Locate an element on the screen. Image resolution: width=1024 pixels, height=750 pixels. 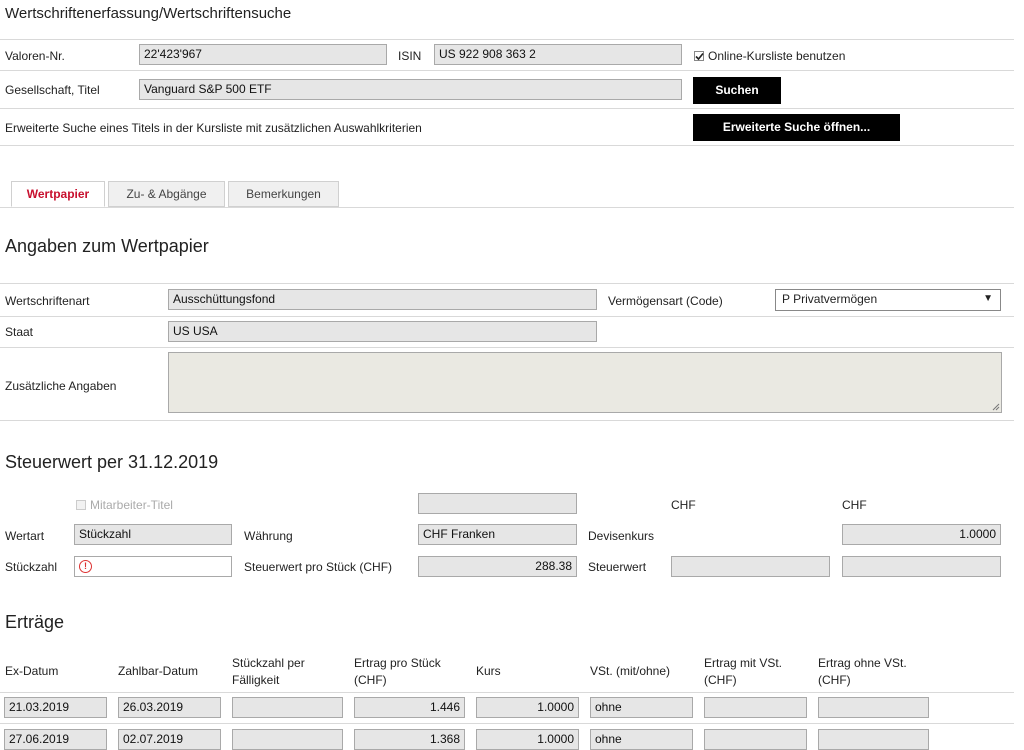
col-header-ertrag-mit-vst: Ertrag mit VSt. (CHF) is located at coordinates (743, 671).